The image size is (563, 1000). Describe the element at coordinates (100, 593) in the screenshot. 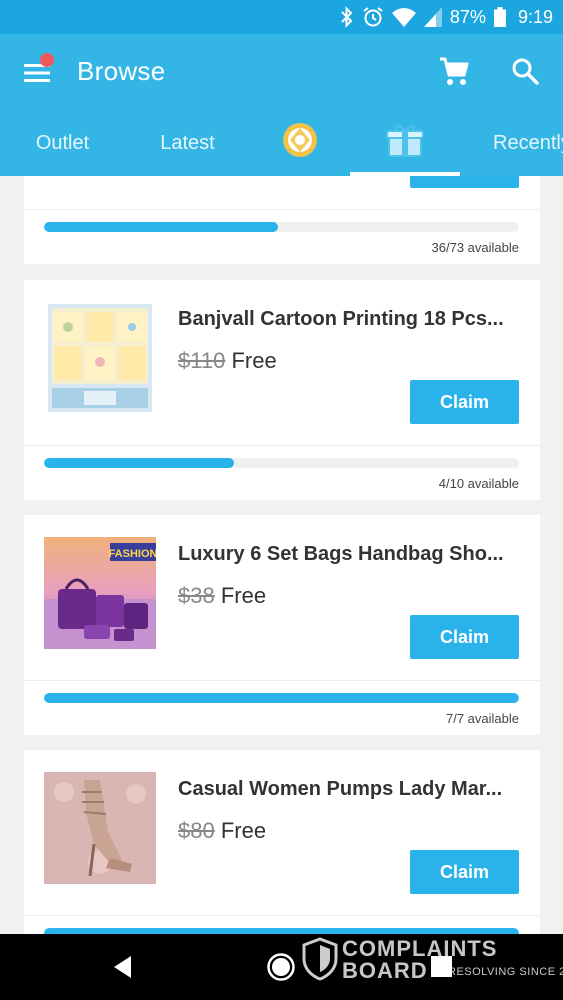

I see `product-image: FASHION` at that location.